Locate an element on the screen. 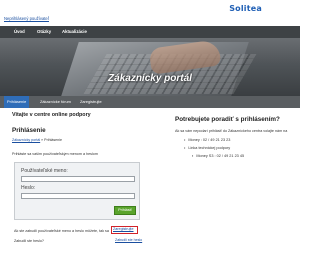  register-link-highlighted: Zaregistrujte is located at coordinates (124, 230).